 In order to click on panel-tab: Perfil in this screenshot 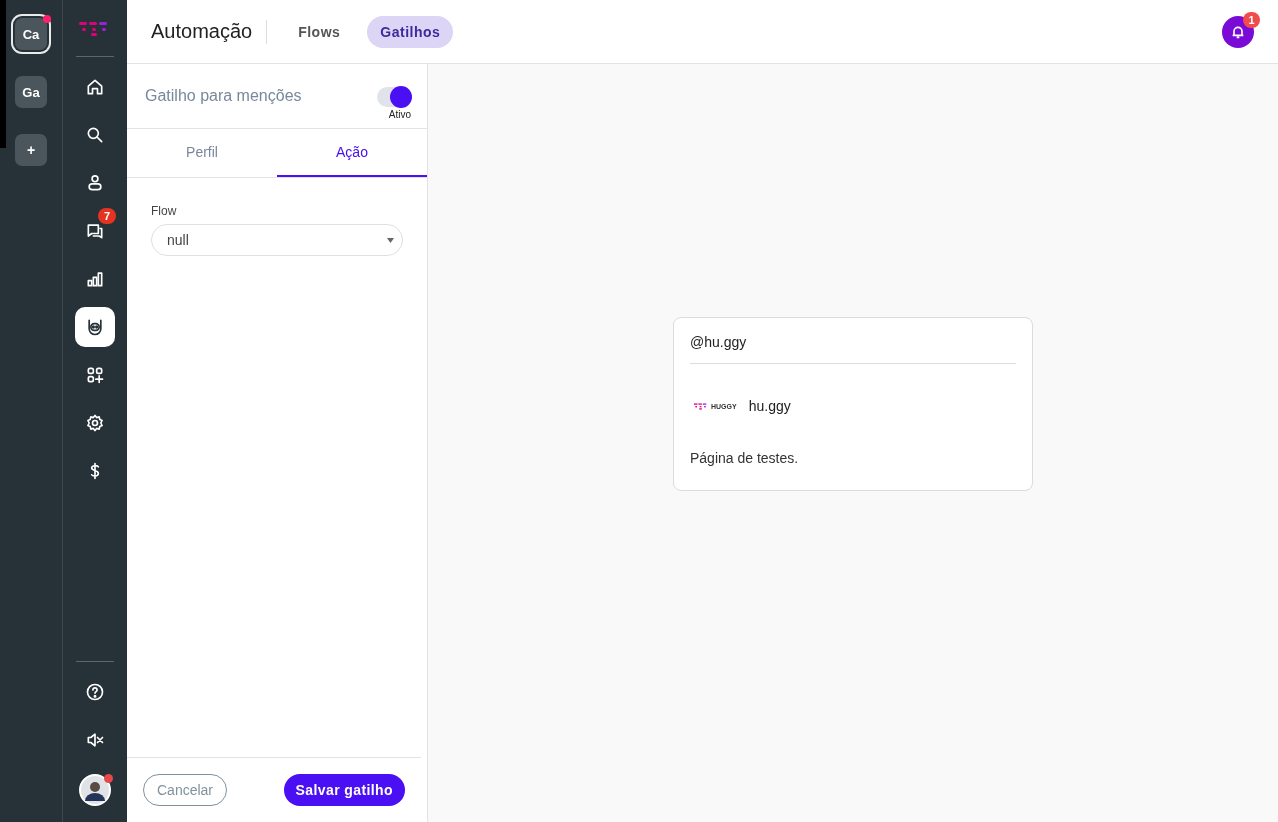, I will do `click(202, 153)`.